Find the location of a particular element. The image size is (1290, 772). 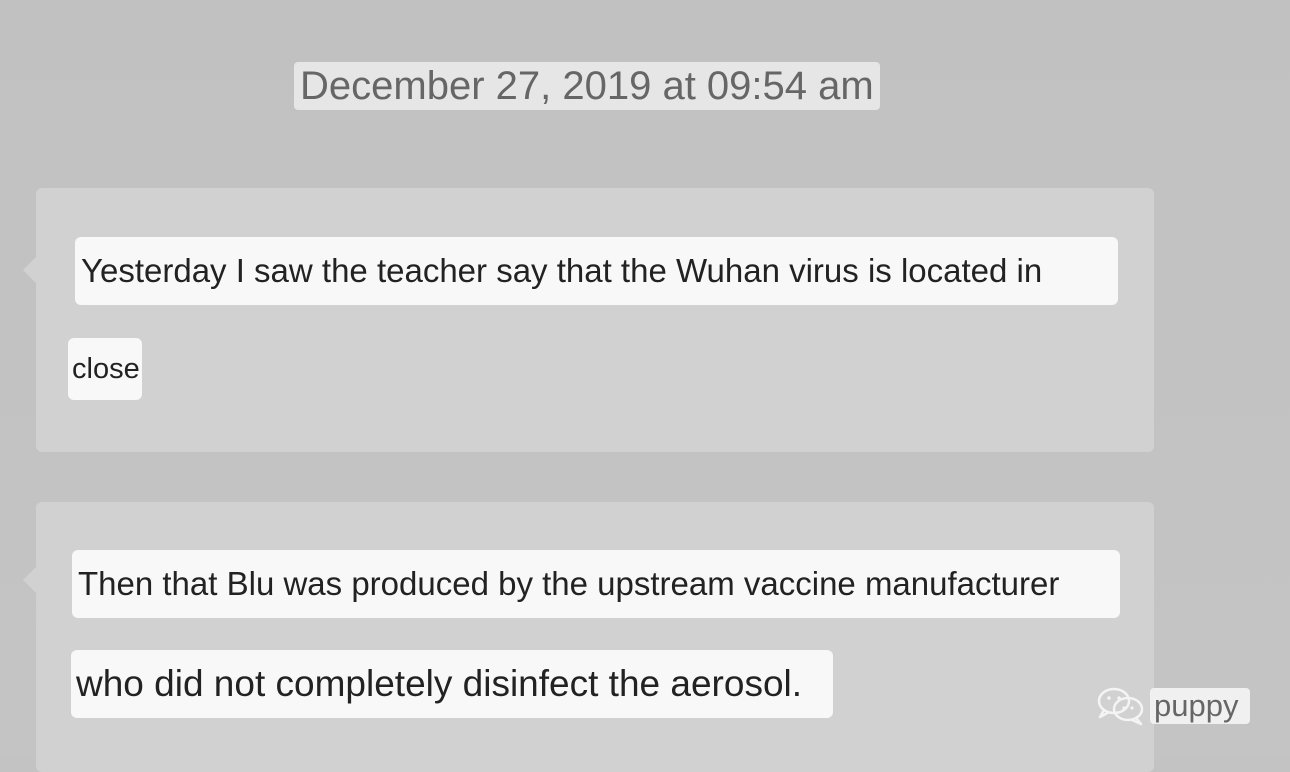

message-timestamp: December 27, 2019 at 09:54 am is located at coordinates (587, 86).